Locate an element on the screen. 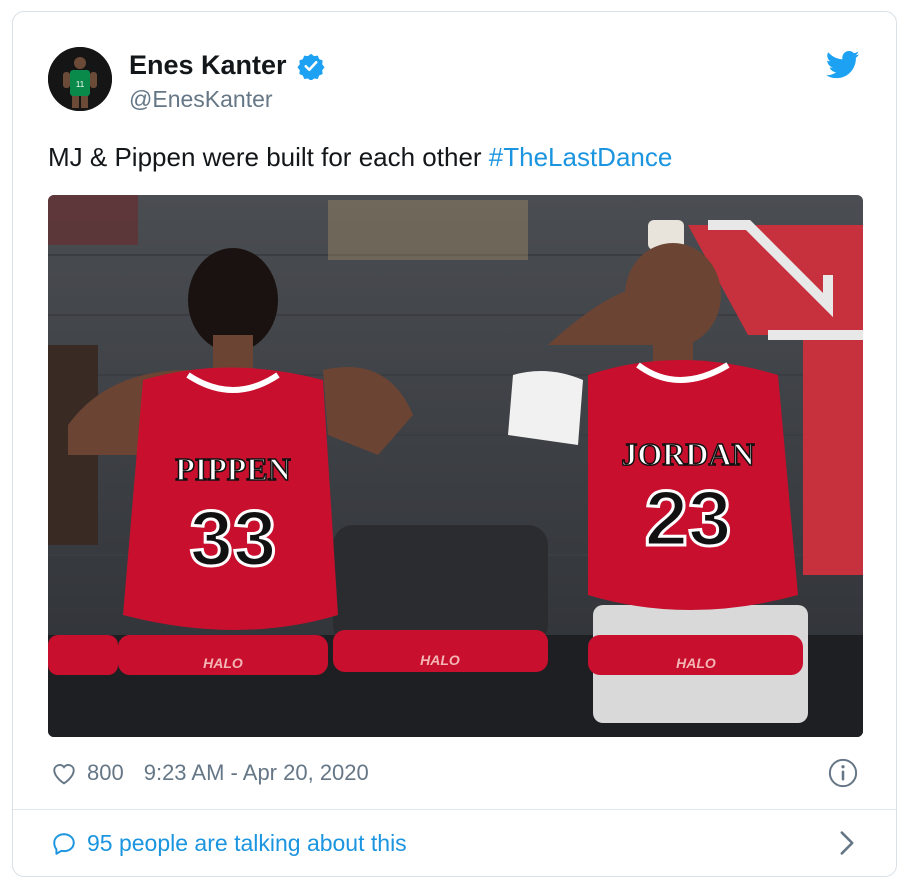  tweet-timestamp: 9:23 AM - Apr 20, 2020 is located at coordinates (256, 773).